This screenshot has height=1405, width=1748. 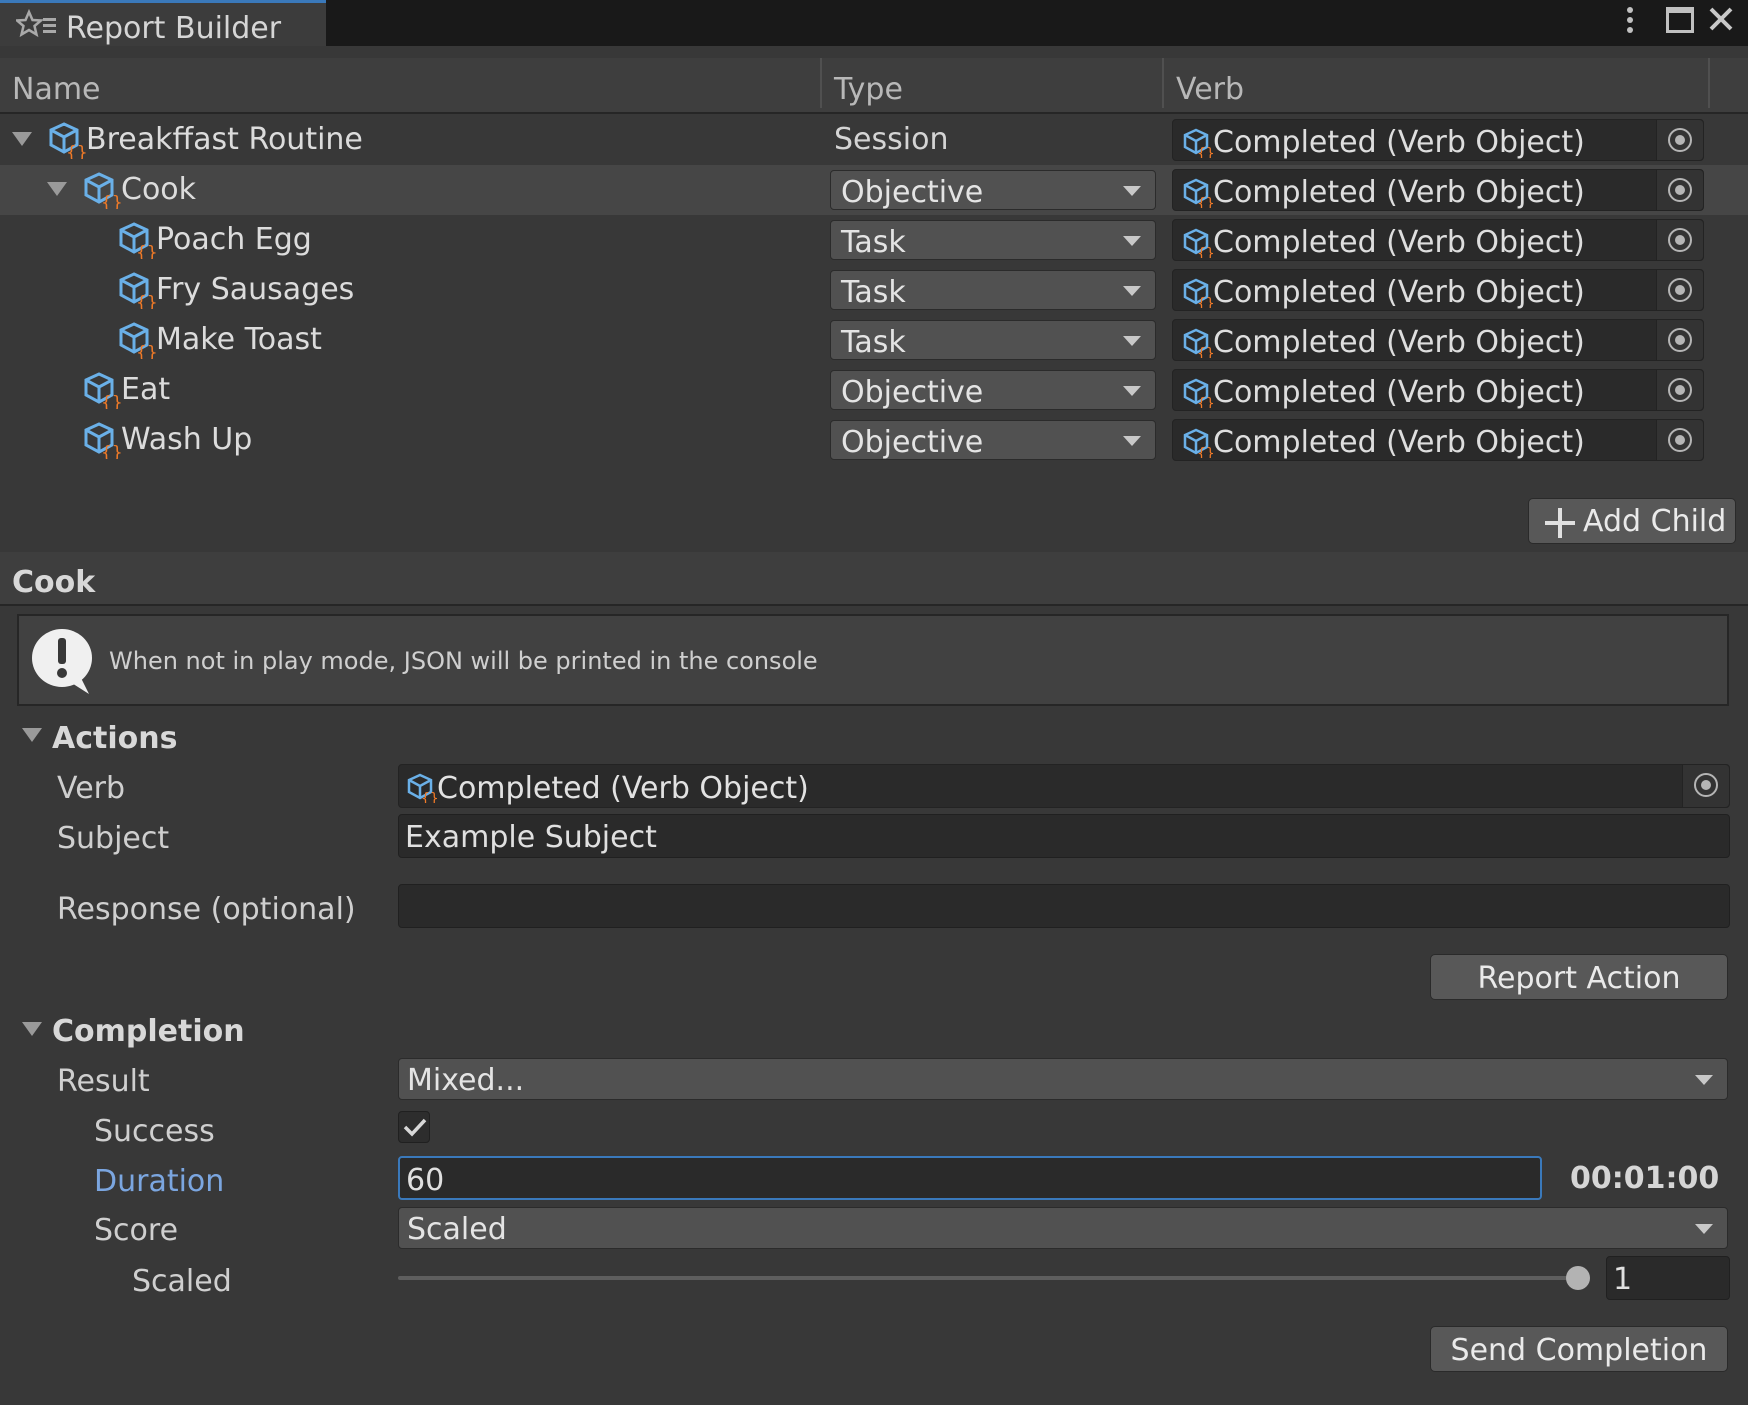 I want to click on response-input, so click(x=1064, y=906).